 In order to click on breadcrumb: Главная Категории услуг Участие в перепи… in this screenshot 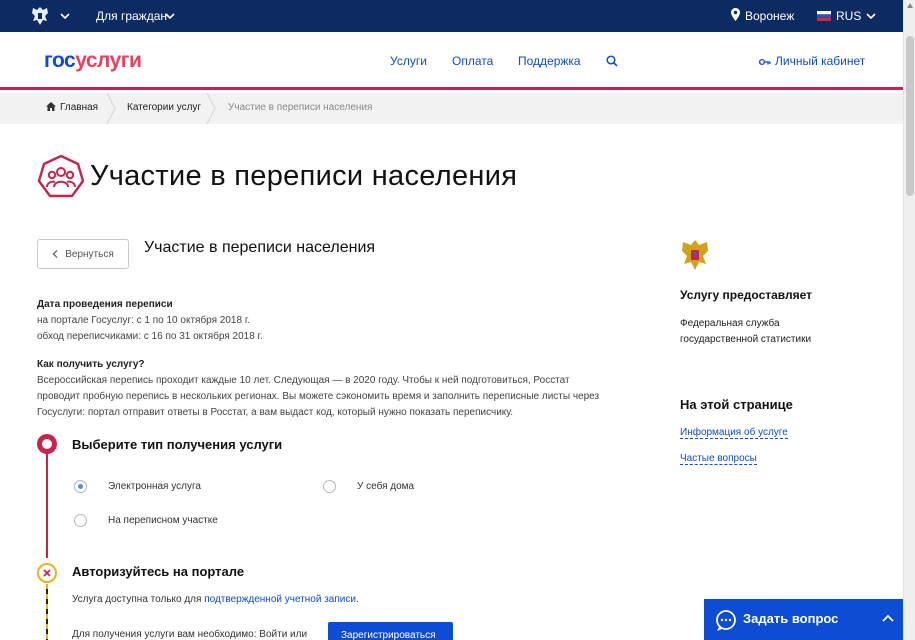, I will do `click(451, 108)`.